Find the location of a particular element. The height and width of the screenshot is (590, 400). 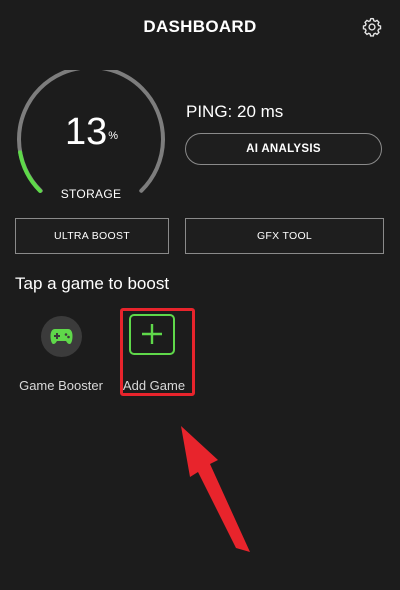

header-title: DASHBOARD is located at coordinates (200, 26).